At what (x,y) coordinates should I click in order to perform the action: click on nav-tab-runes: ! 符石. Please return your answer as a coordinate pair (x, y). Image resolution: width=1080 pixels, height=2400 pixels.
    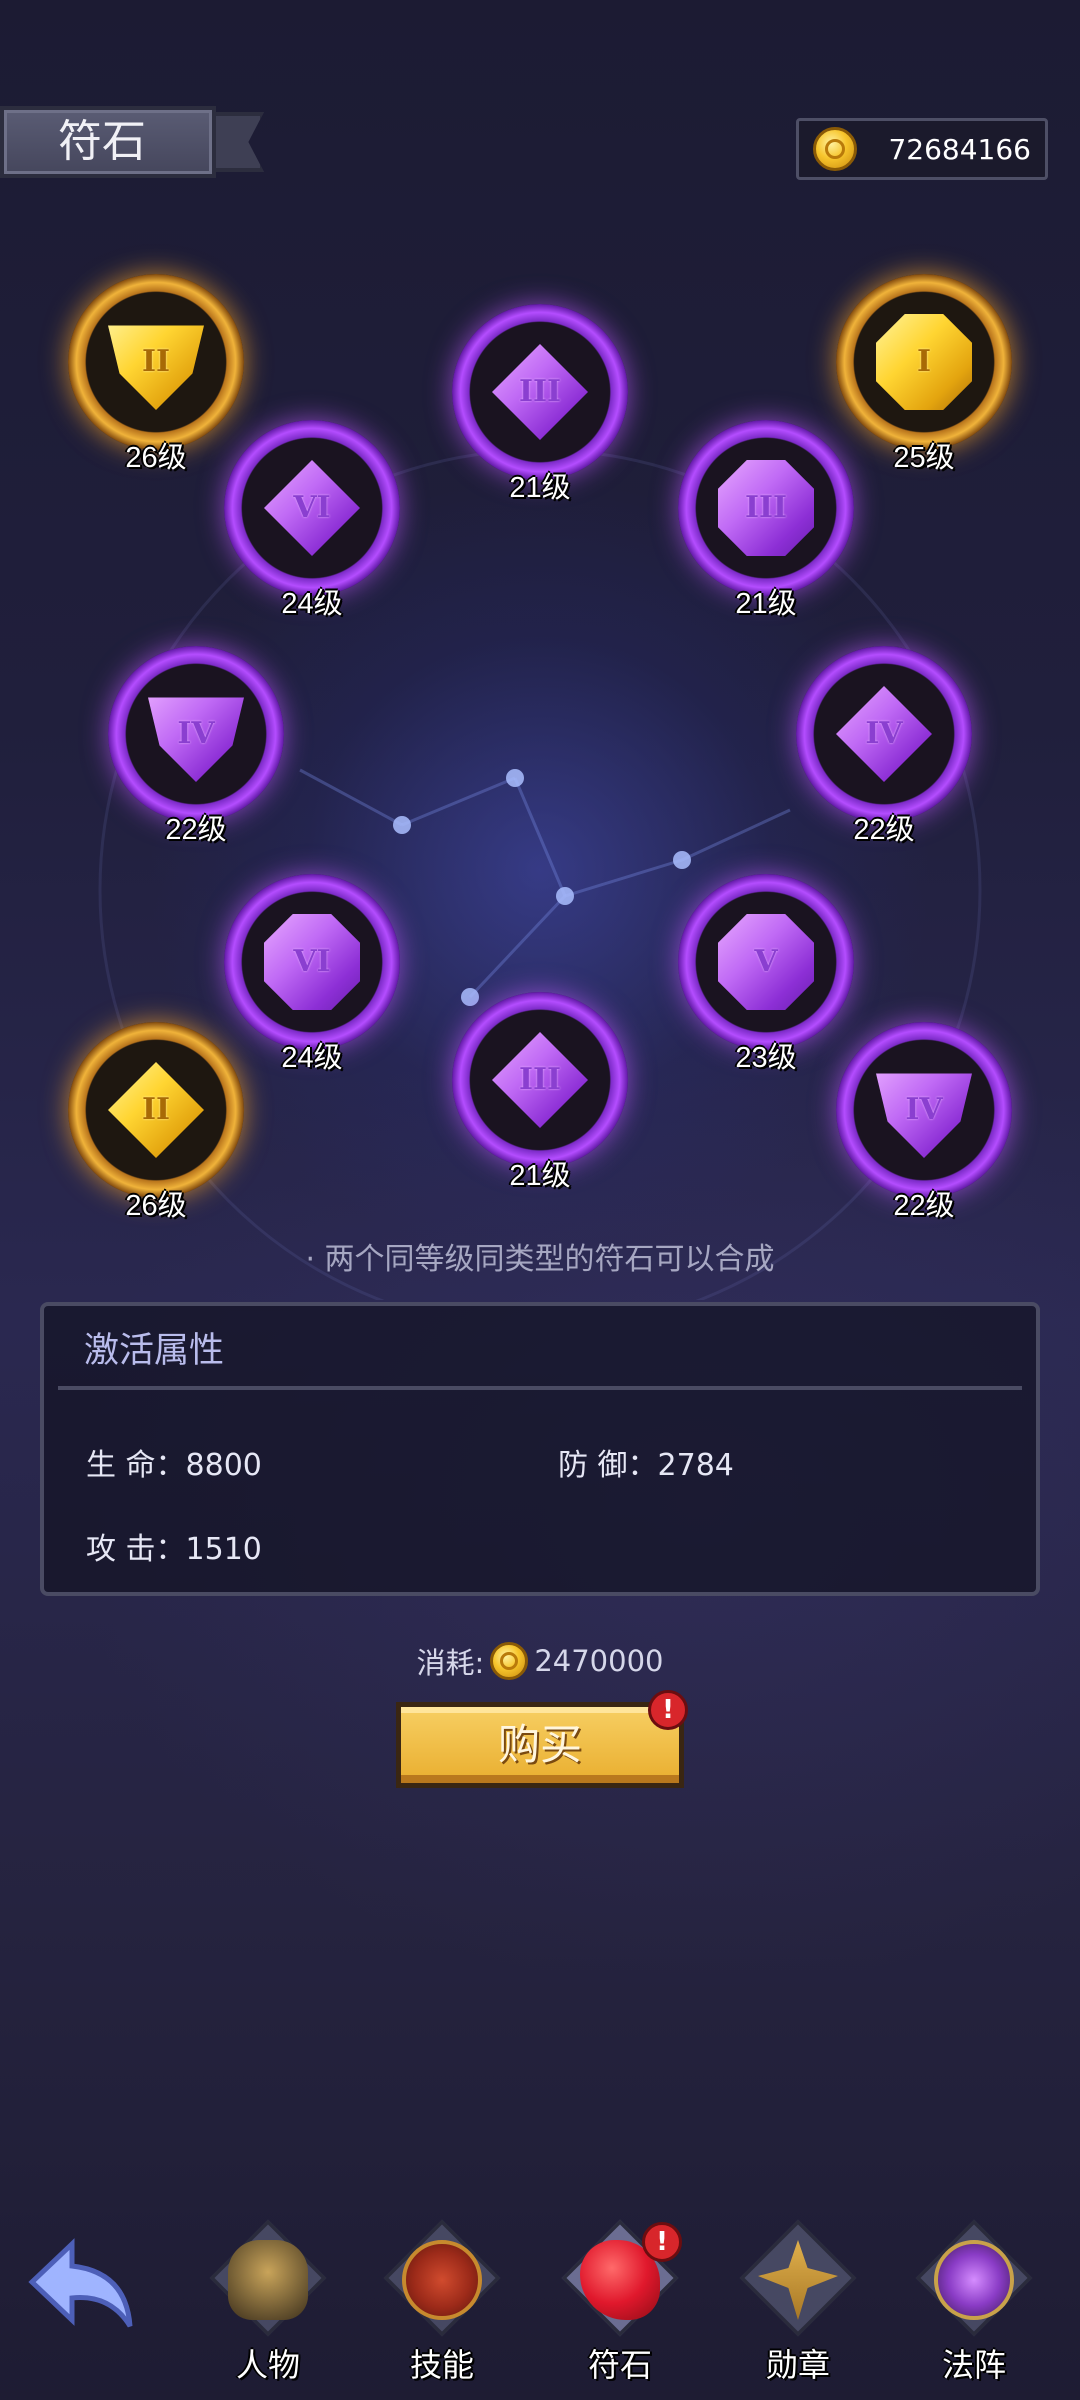
    Looking at the image, I should click on (620, 2301).